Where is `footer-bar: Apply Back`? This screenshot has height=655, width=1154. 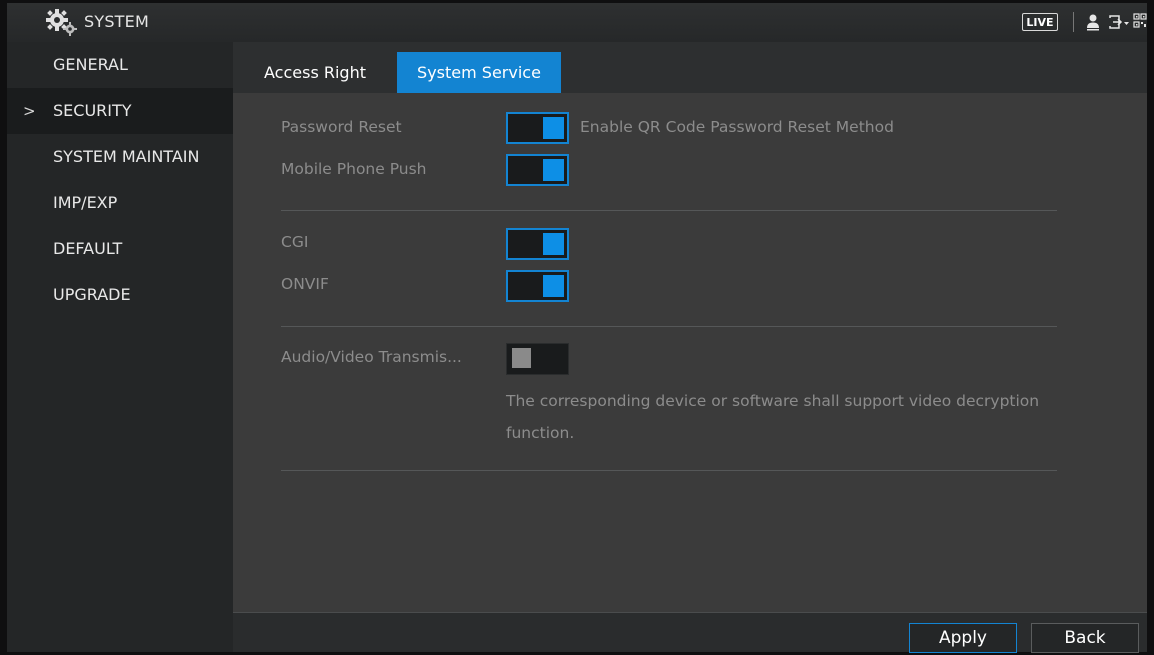
footer-bar: Apply Back is located at coordinates (690, 632).